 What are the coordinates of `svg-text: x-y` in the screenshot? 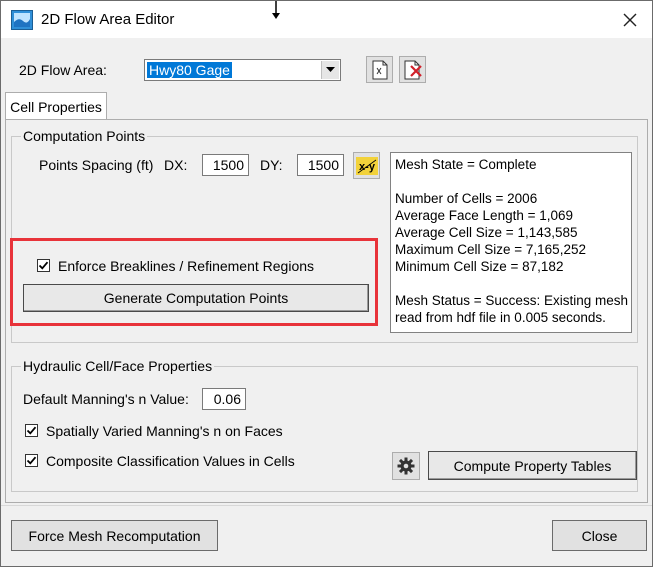 It's located at (367, 167).